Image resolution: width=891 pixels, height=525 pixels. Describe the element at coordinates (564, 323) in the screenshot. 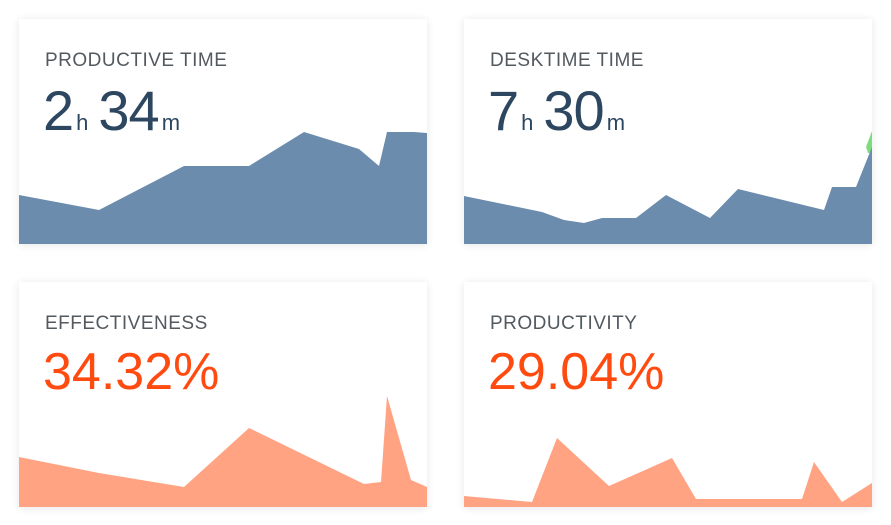

I see `productivity-title: PRODUCTIVITY` at that location.